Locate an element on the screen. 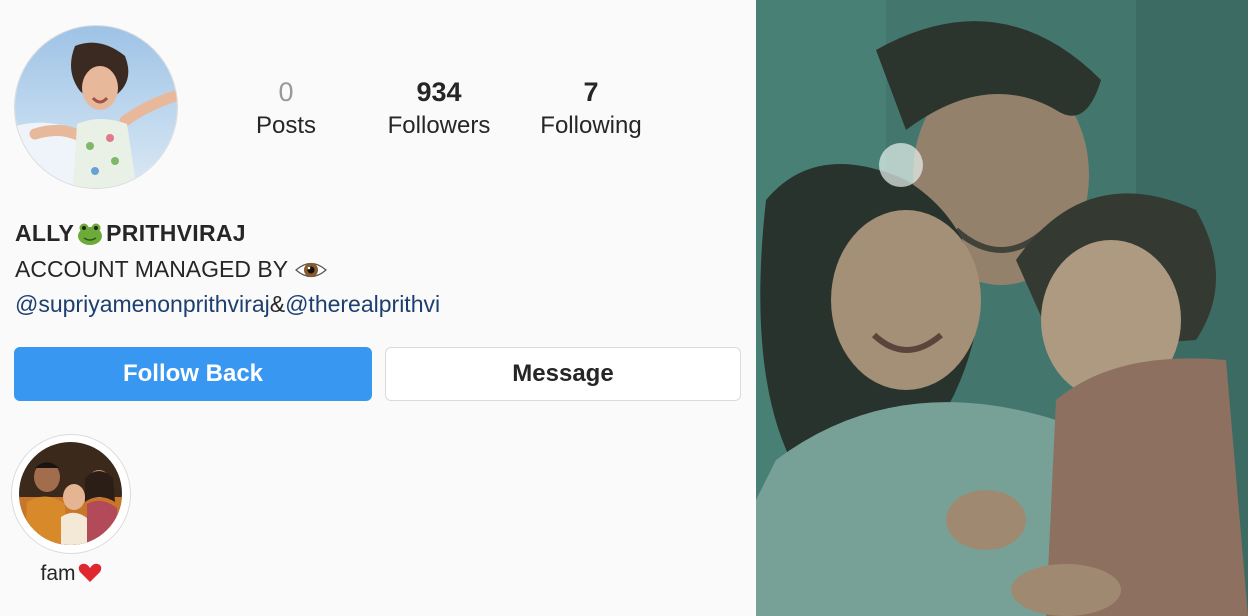 The height and width of the screenshot is (616, 1248). following-count: 7 is located at coordinates (591, 92).